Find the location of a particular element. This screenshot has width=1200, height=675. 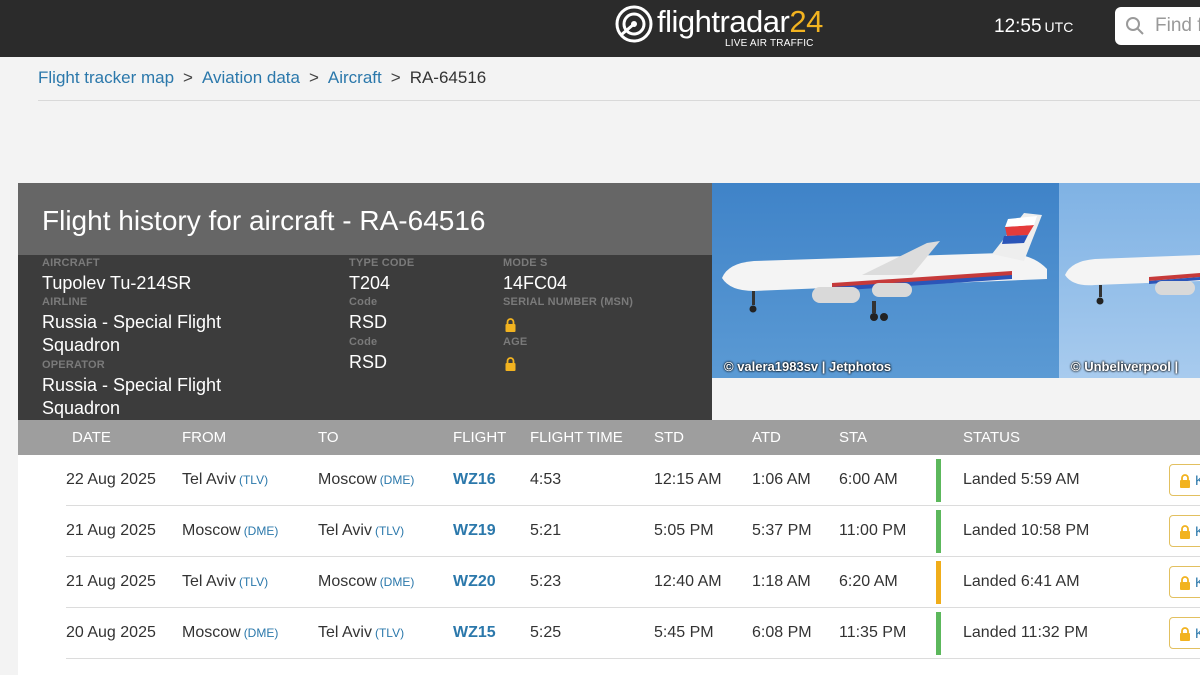

flight-number-link: WZ16 is located at coordinates (474, 480).